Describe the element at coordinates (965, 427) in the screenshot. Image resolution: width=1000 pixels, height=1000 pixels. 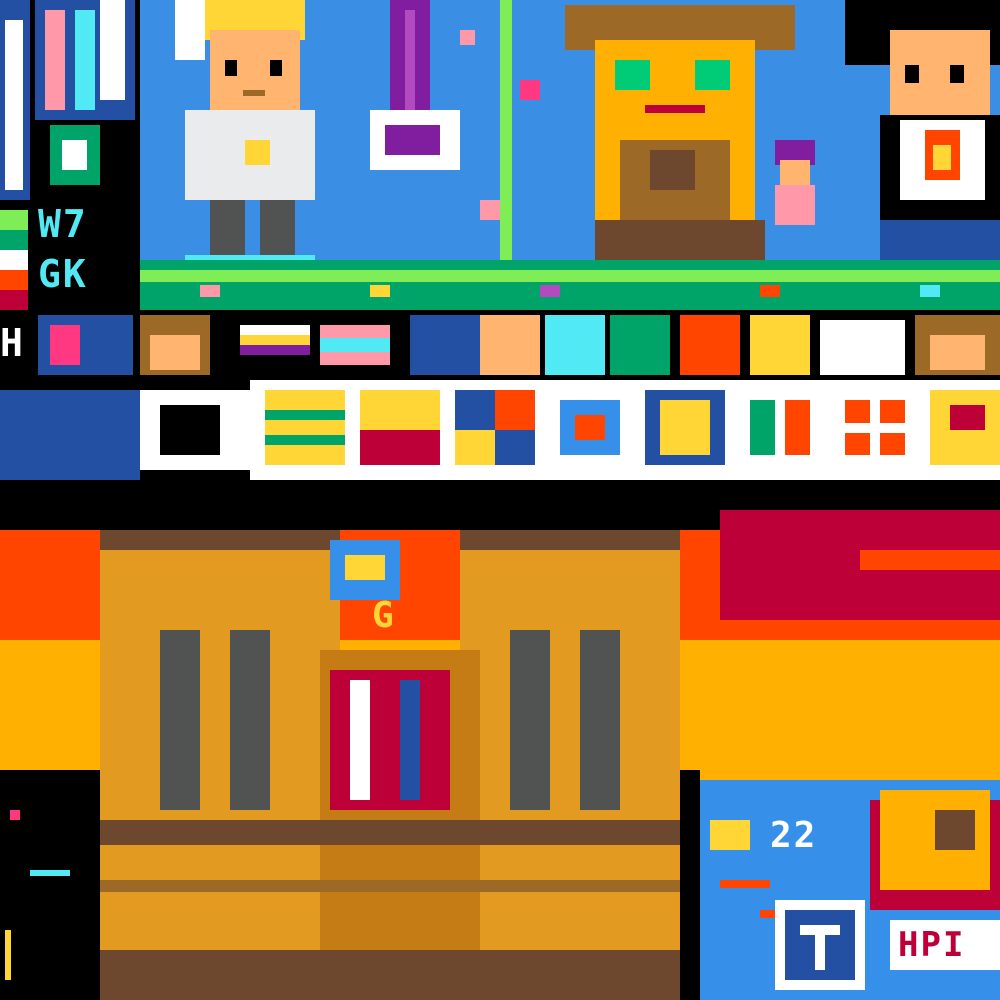
I see `shield-yellow-red` at that location.